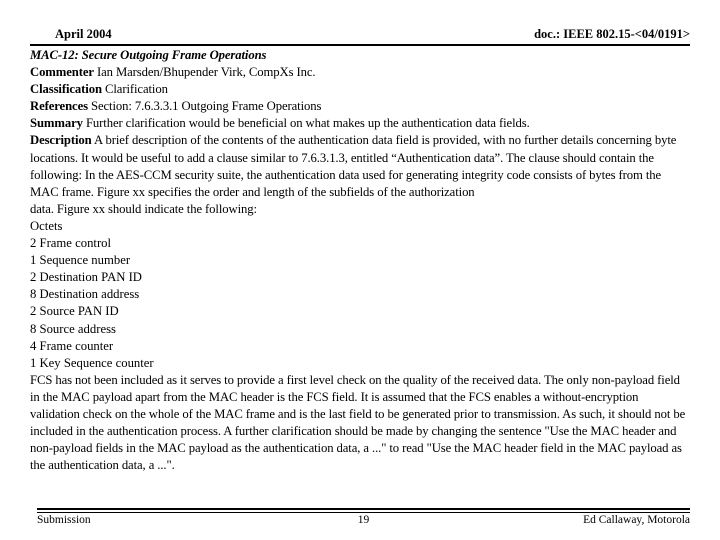  I want to click on header-doc-reference: doc.: IEEE 802.15-<04/0191>, so click(612, 34).